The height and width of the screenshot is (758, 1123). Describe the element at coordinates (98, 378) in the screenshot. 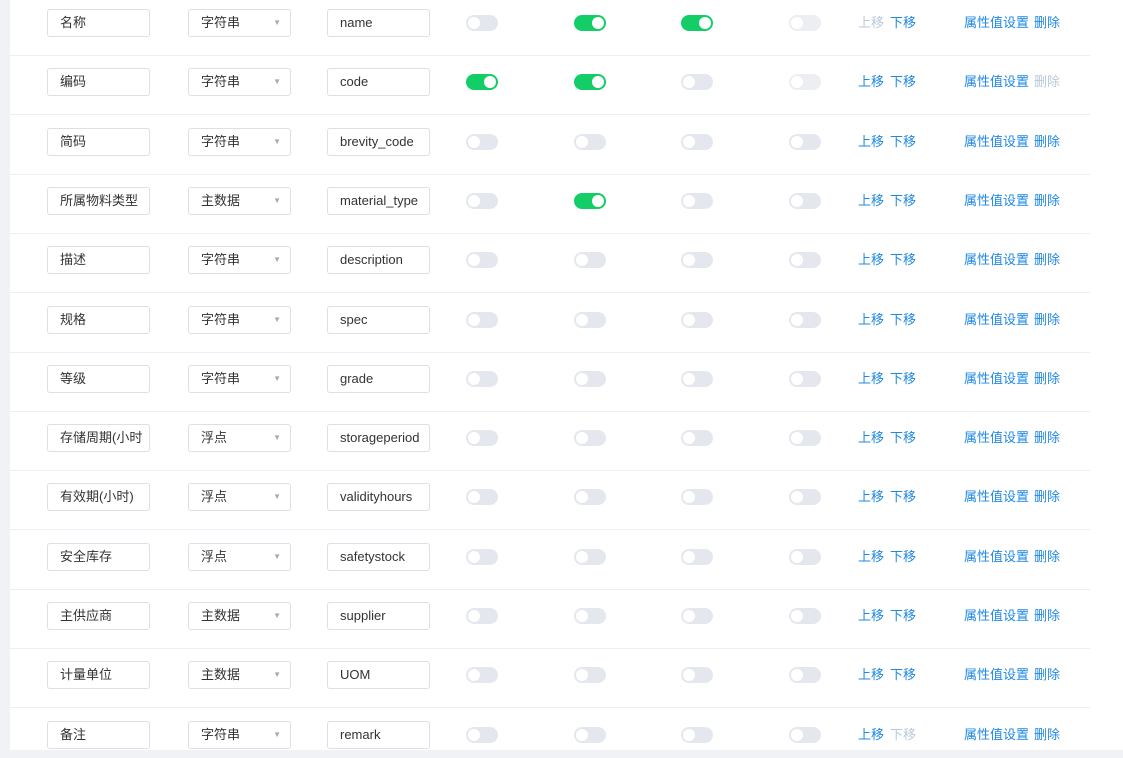

I see `attribute-name-input: 等级` at that location.